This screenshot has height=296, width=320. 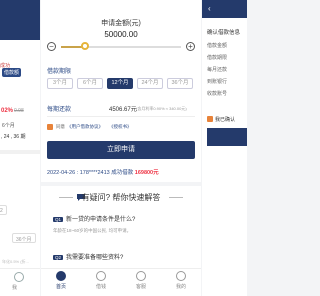 What do you see at coordinates (180, 83) in the screenshot?
I see `term-option: 36个月` at bounding box center [180, 83].